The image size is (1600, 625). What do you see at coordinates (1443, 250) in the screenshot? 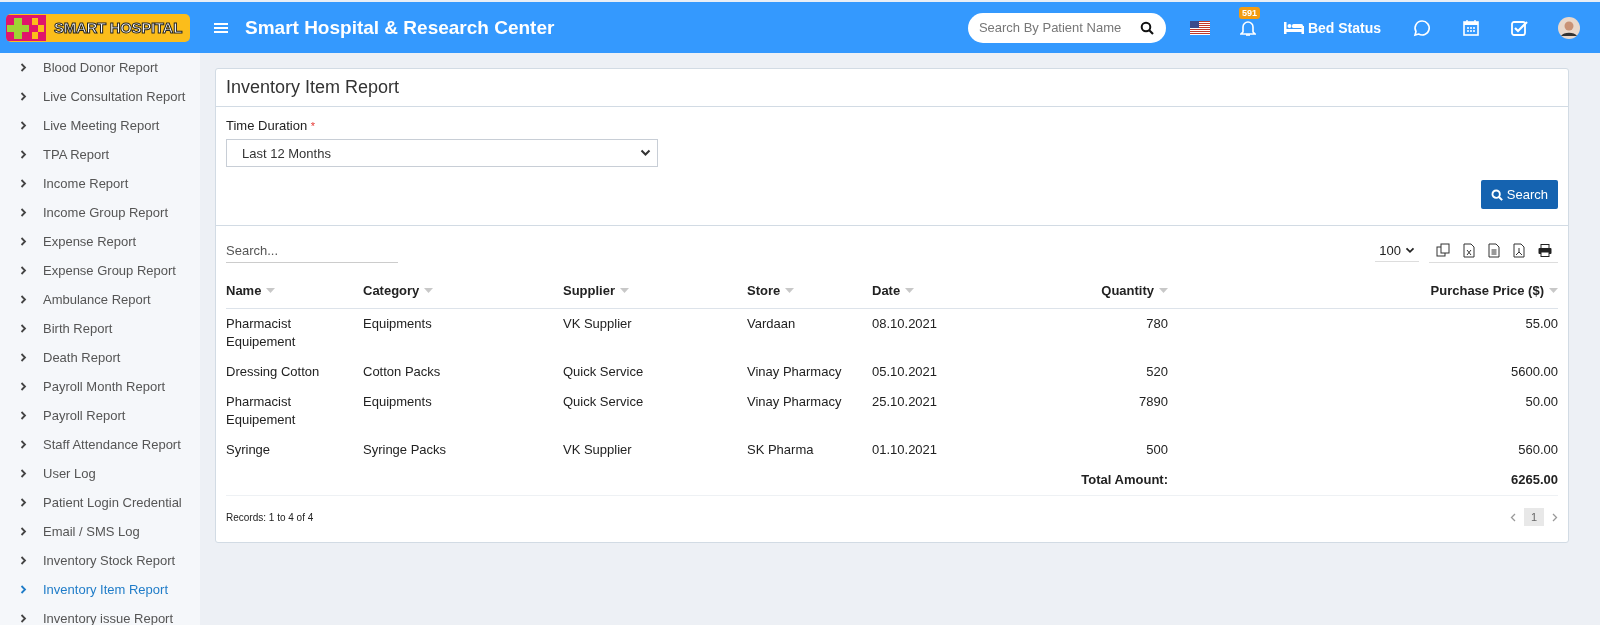
I see `copy-icon` at bounding box center [1443, 250].